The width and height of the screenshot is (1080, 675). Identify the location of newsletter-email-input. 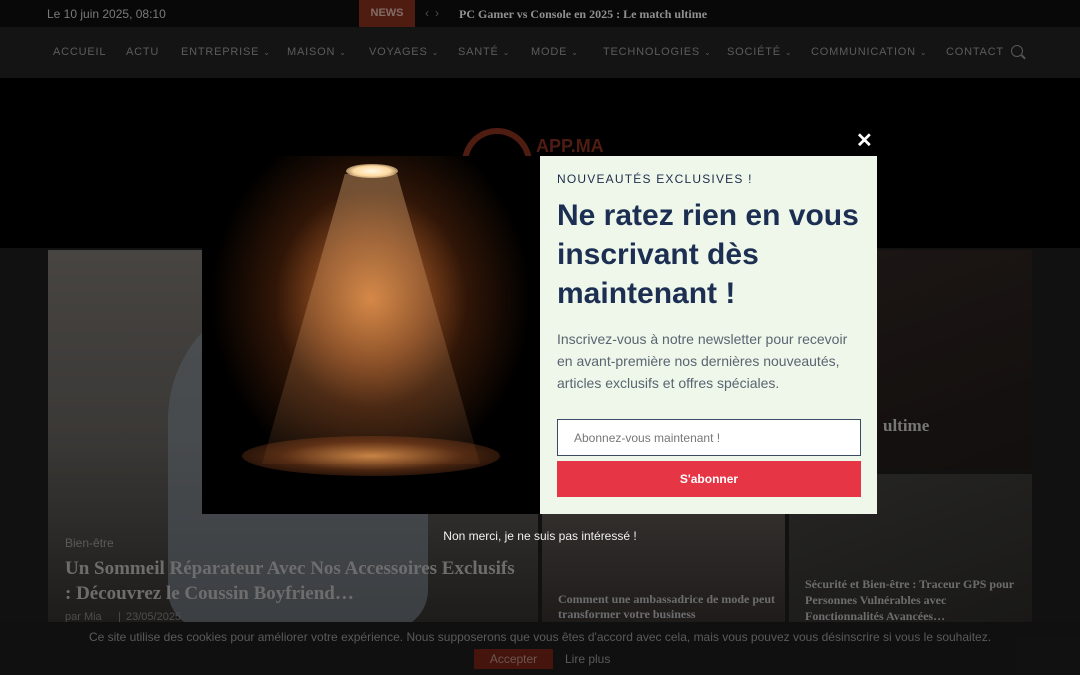
(709, 437).